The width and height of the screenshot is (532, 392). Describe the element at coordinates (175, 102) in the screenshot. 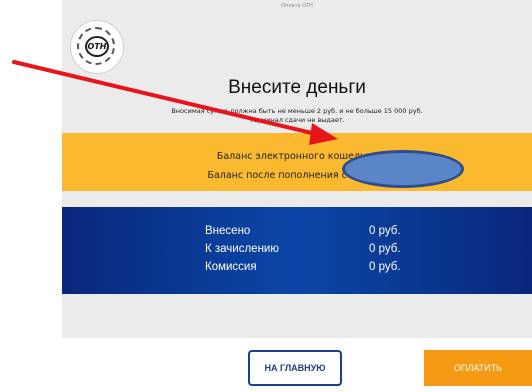

I see `annotation-arrow-icon` at that location.